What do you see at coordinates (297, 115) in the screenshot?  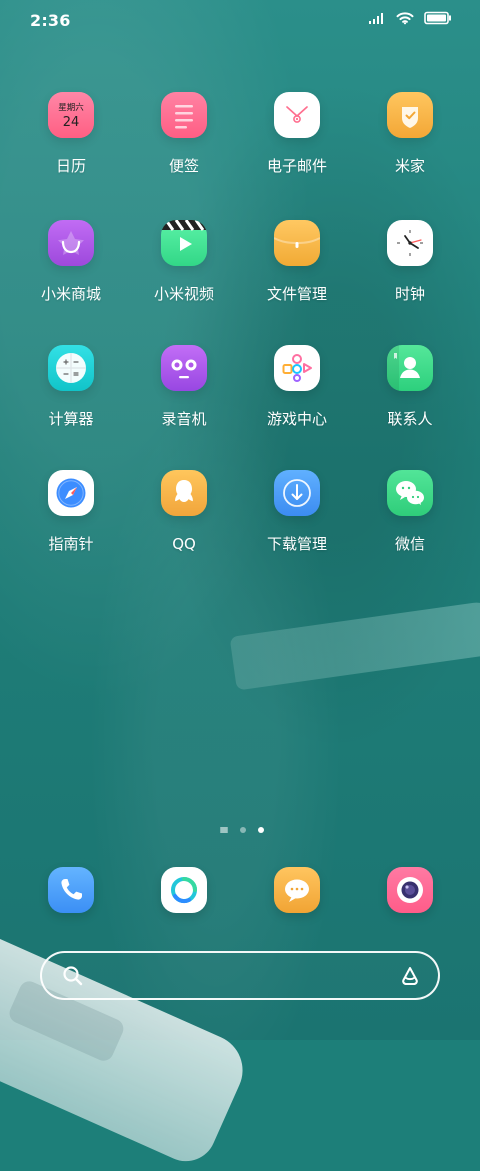 I see `email-icon` at bounding box center [297, 115].